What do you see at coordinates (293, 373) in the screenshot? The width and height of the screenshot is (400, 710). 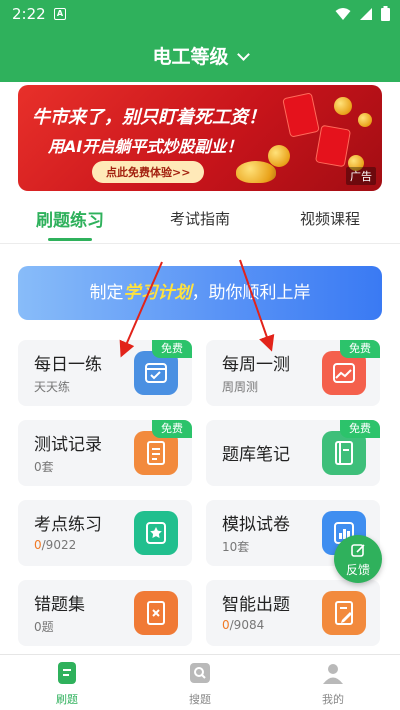 I see `card-weekly-test: 每周一测 周周测 免费` at bounding box center [293, 373].